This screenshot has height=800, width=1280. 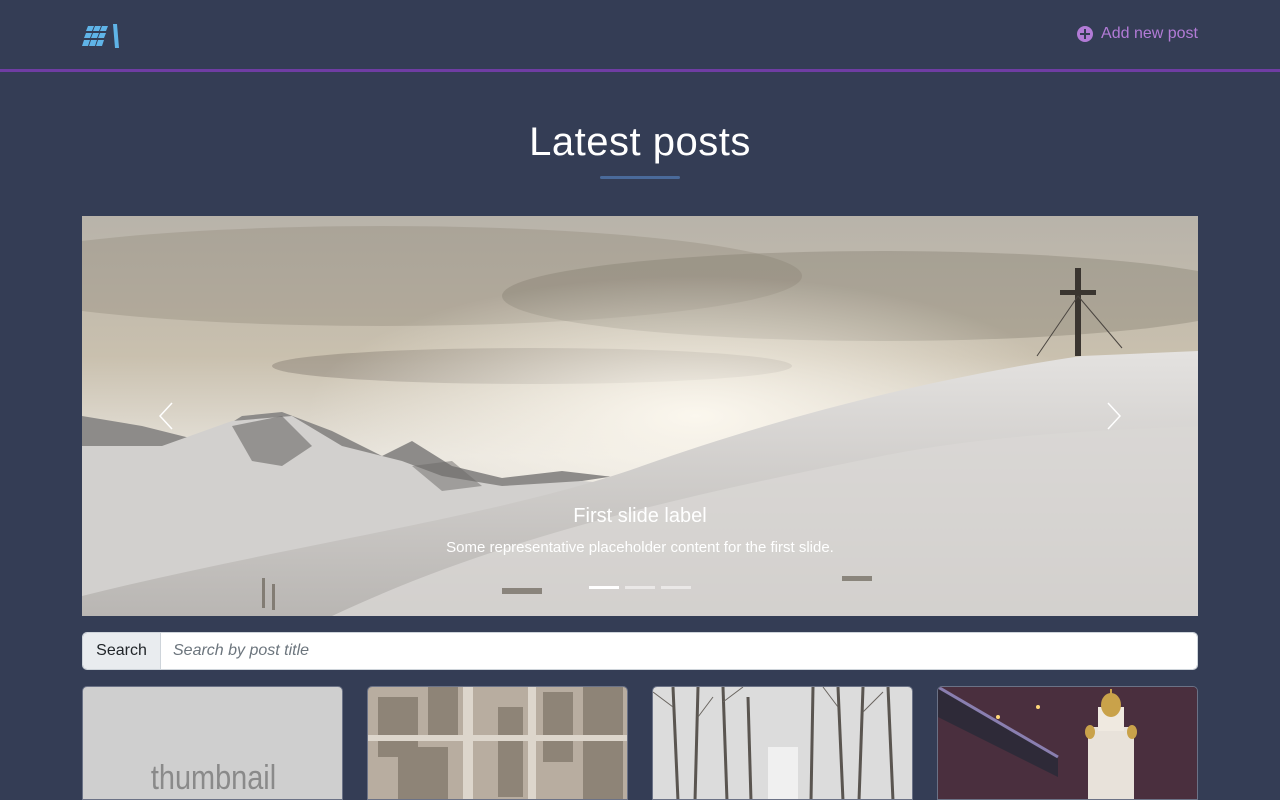 I want to click on carousel-indicators, so click(x=640, y=587).